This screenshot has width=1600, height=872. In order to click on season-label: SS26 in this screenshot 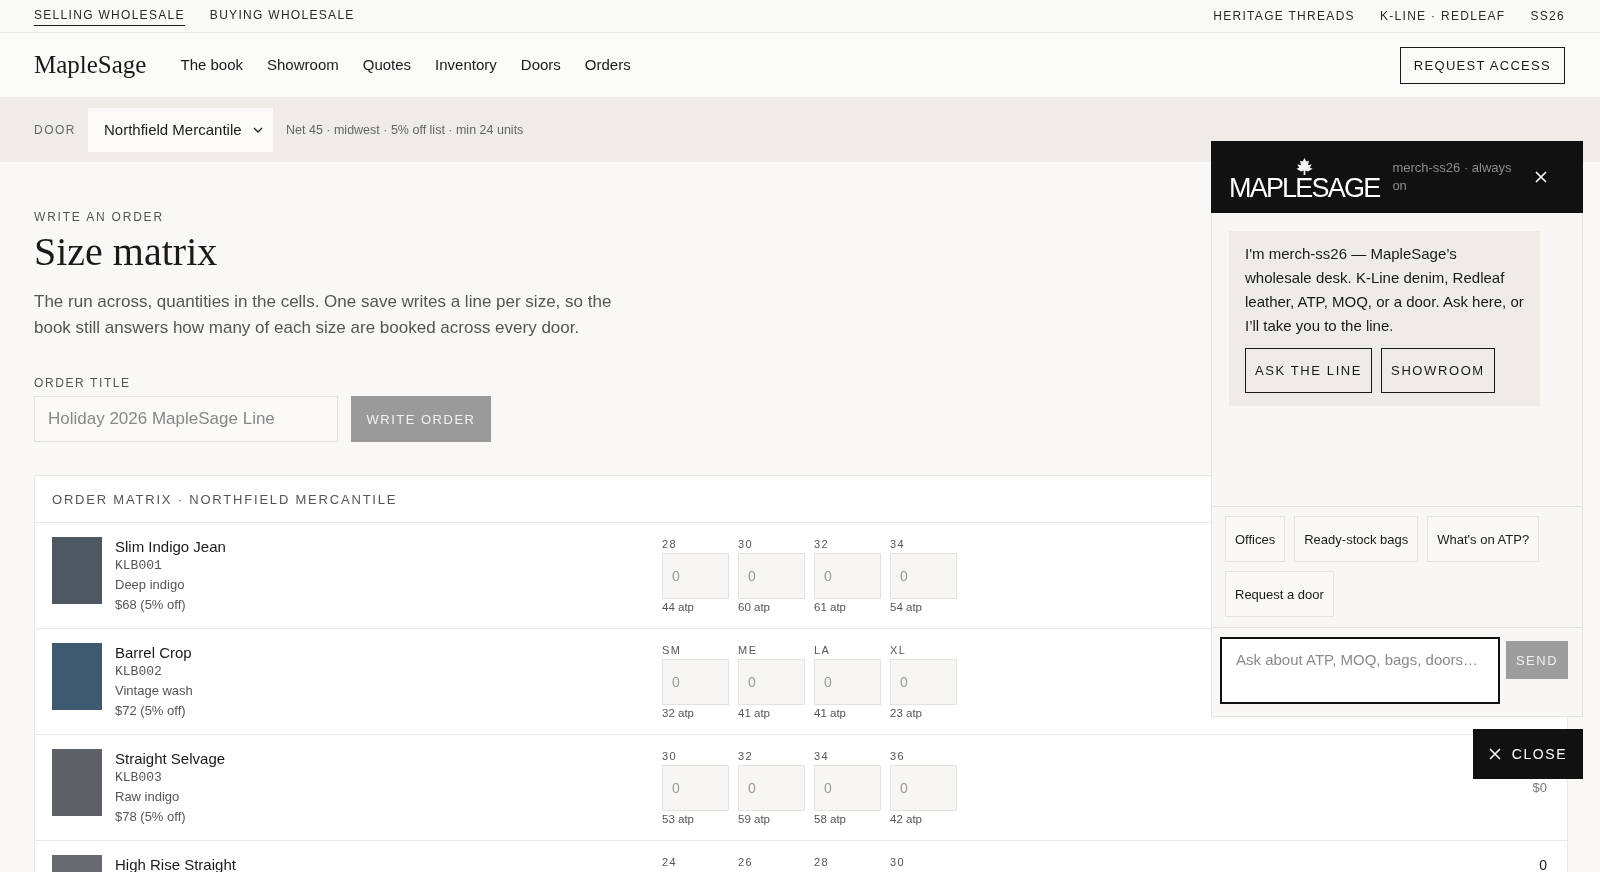, I will do `click(1547, 16)`.